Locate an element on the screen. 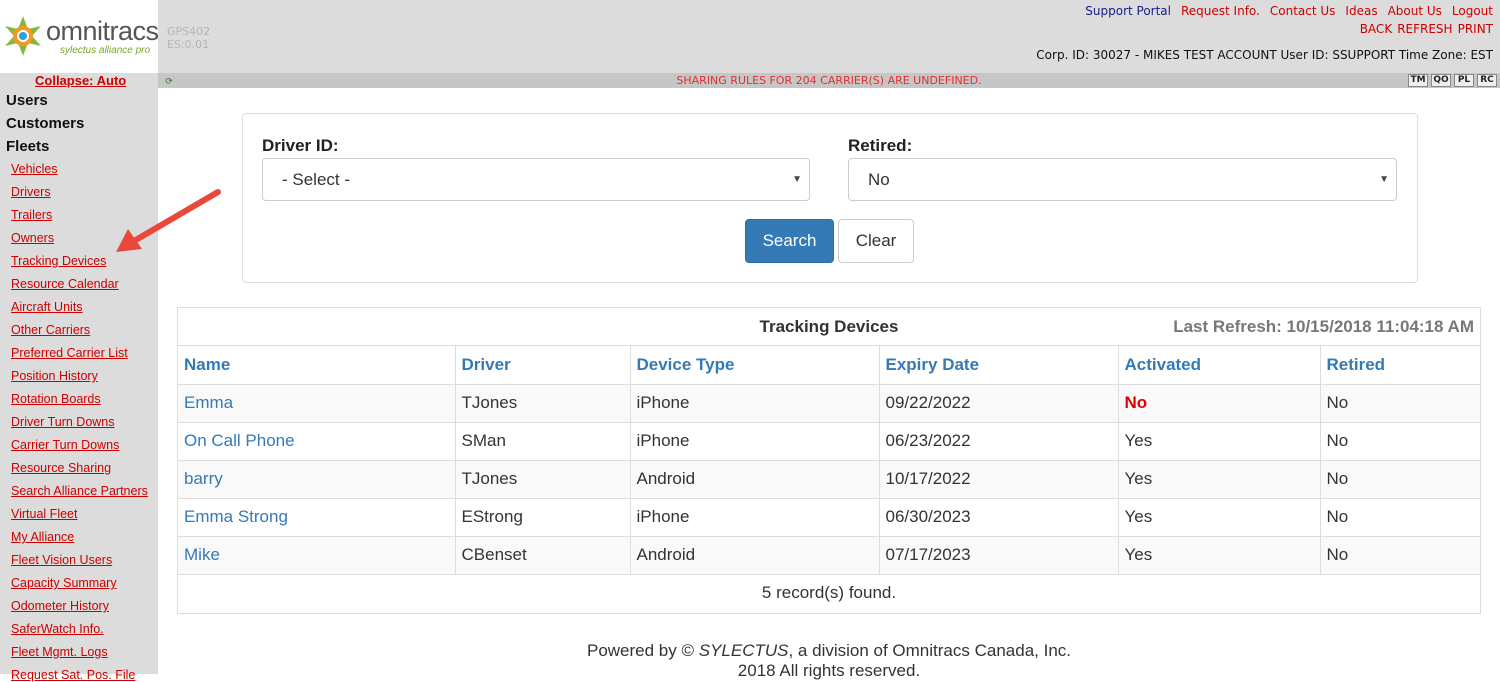 The height and width of the screenshot is (682, 1500). sidebar-item-other-carriers: Other Carriers is located at coordinates (50, 330).